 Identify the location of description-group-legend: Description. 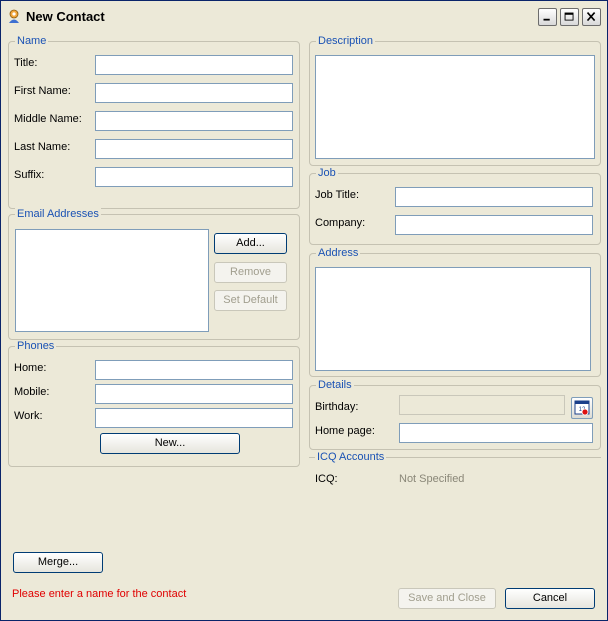
(346, 41).